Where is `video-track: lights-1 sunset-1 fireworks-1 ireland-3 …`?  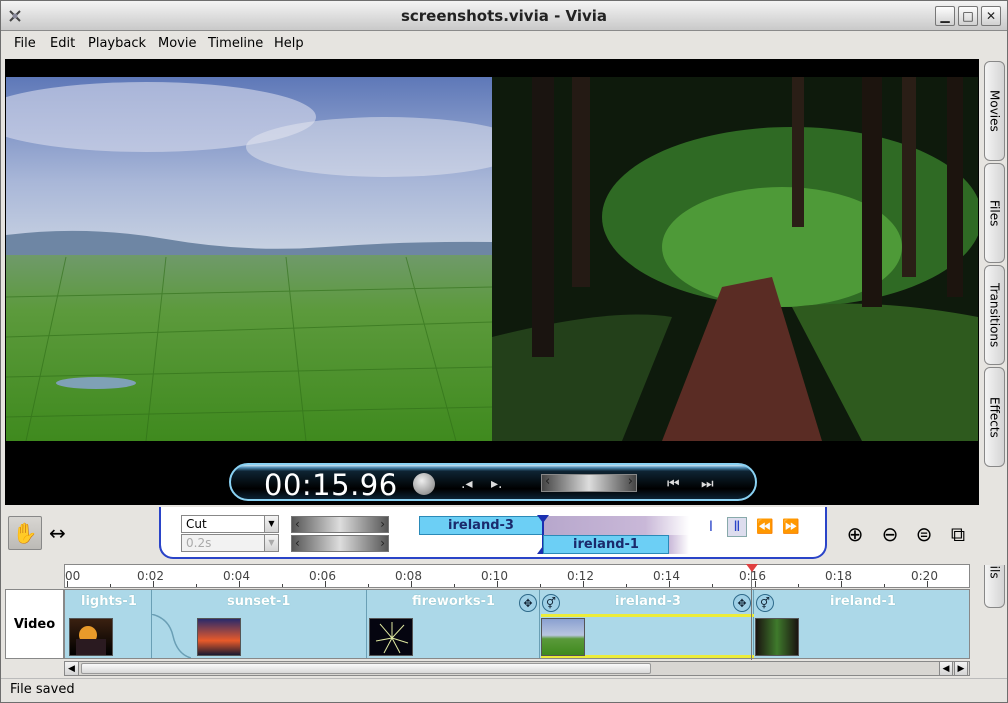
video-track: lights-1 sunset-1 fireworks-1 ireland-3 … is located at coordinates (517, 624).